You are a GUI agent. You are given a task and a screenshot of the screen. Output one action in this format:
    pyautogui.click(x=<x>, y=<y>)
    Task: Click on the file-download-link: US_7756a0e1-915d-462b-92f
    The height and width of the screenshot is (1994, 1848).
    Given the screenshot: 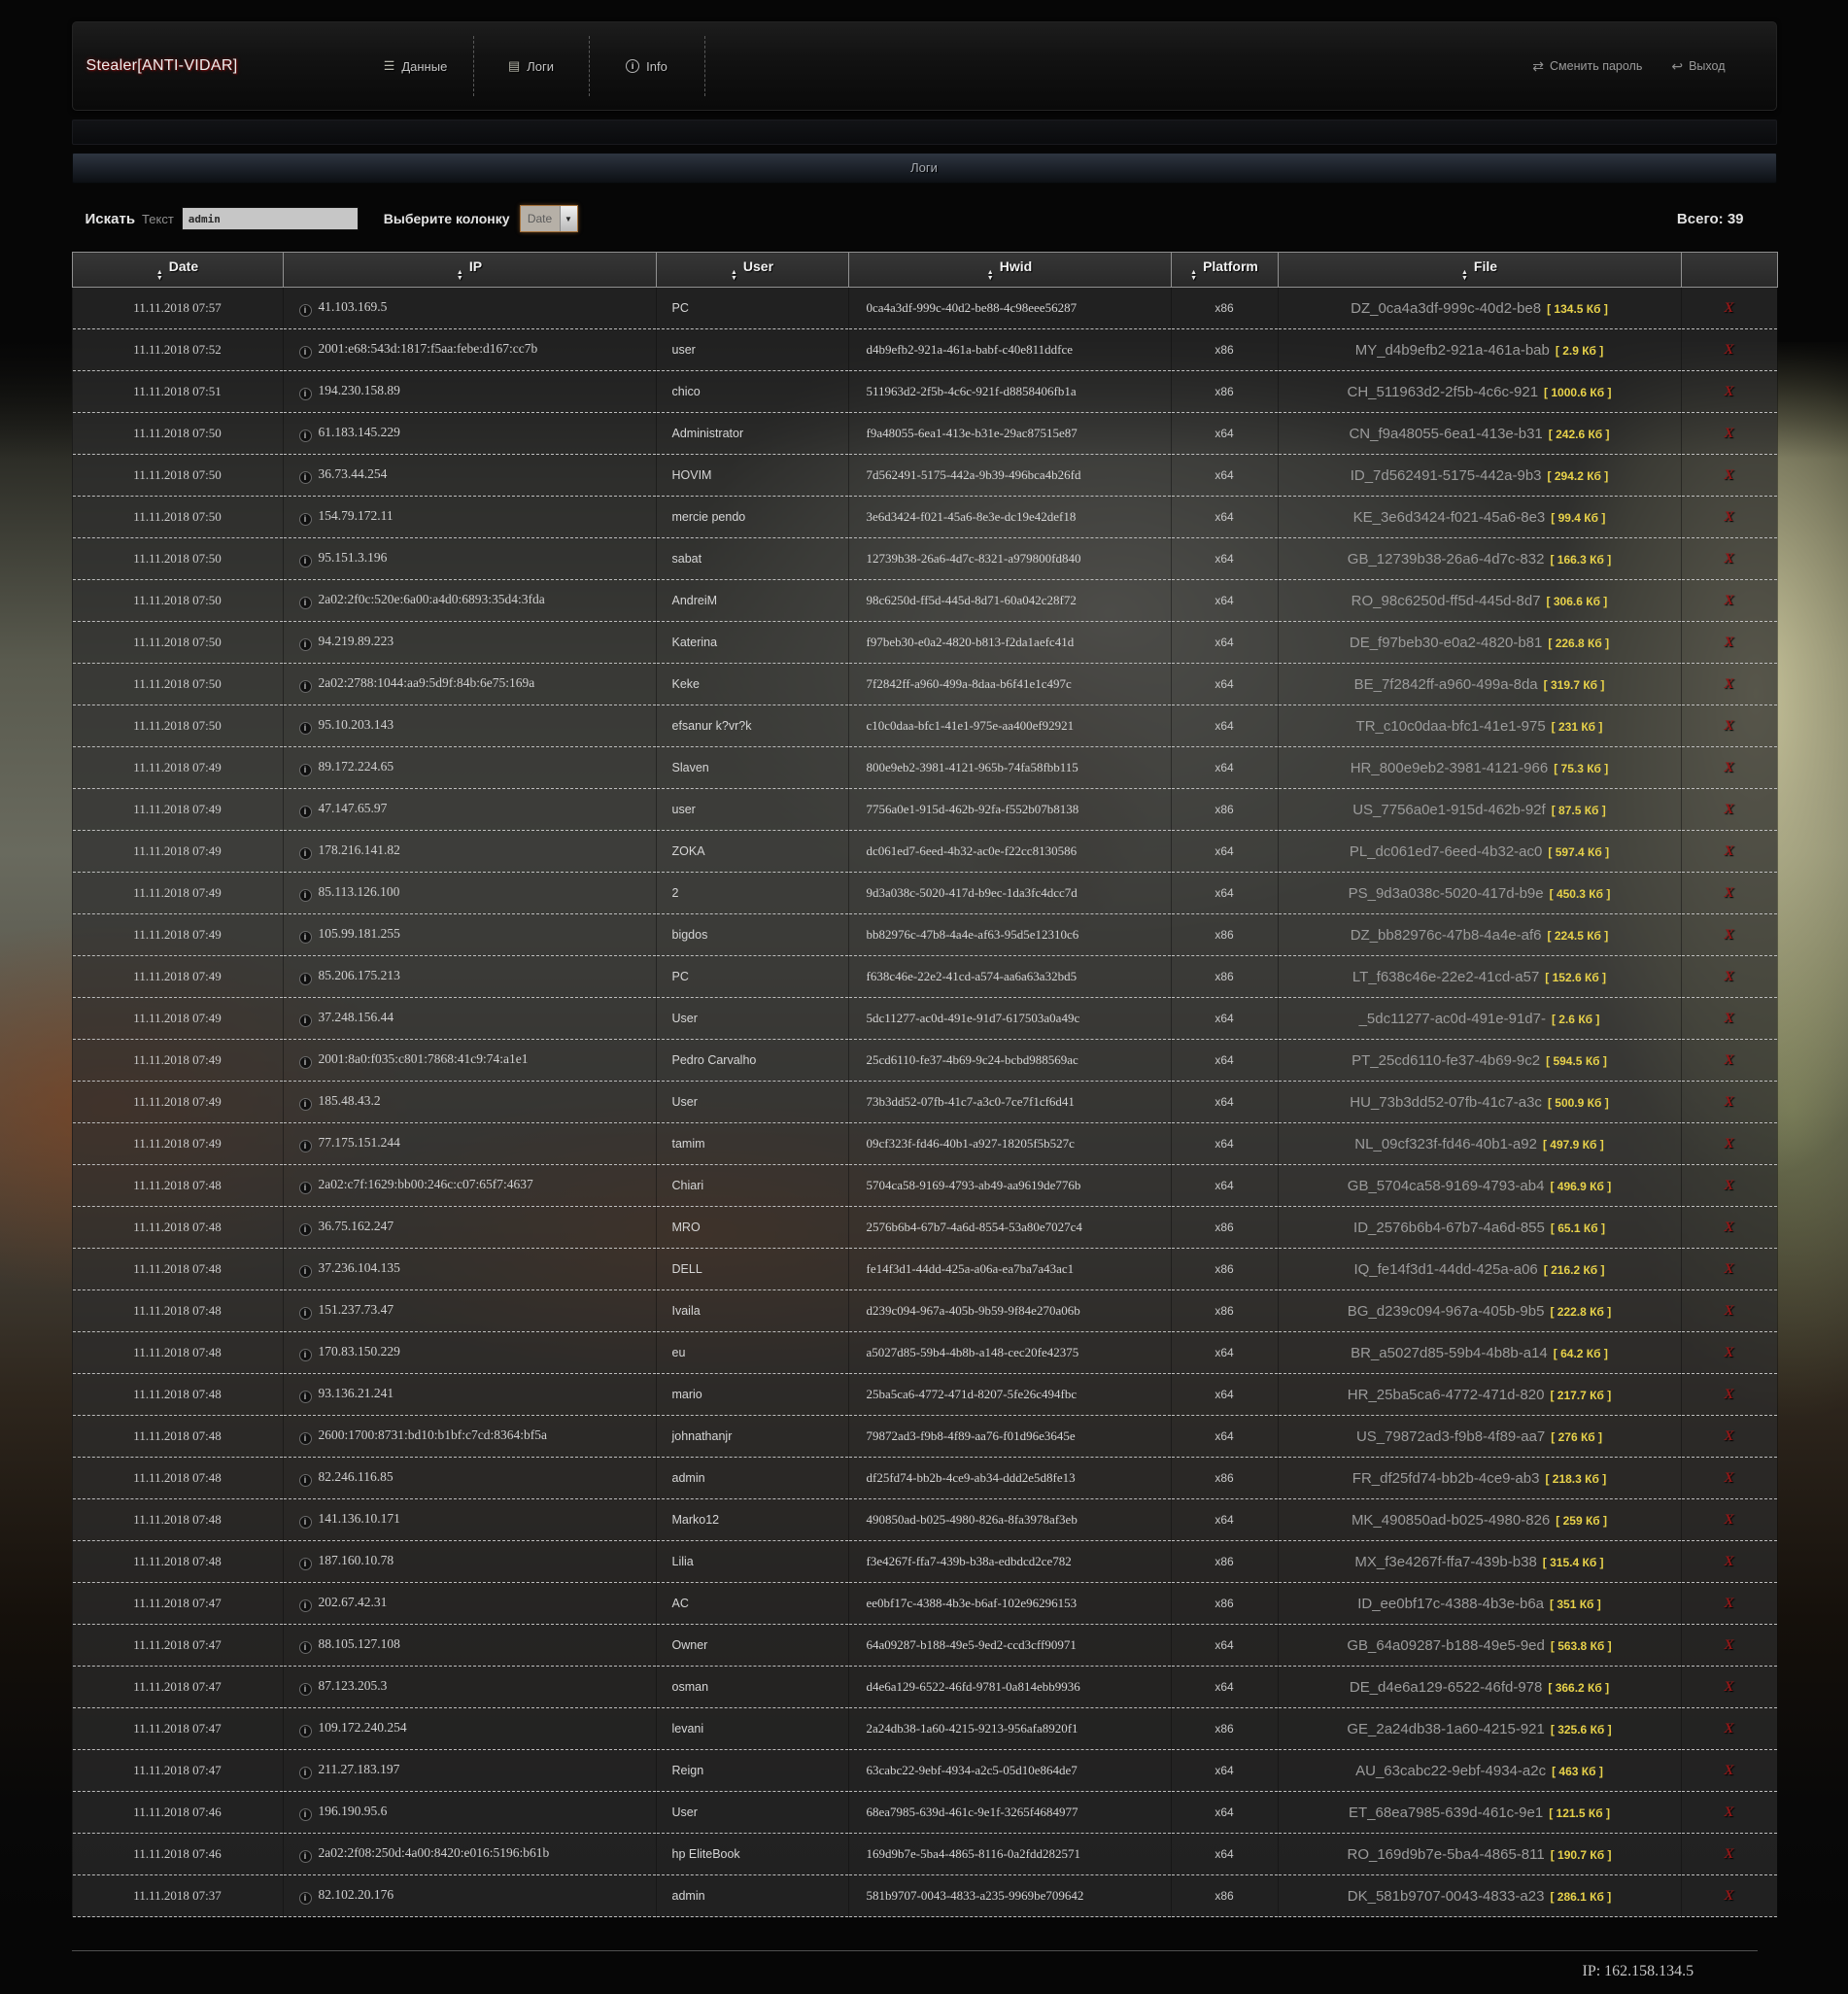 What is the action you would take?
    pyautogui.click(x=1449, y=810)
    